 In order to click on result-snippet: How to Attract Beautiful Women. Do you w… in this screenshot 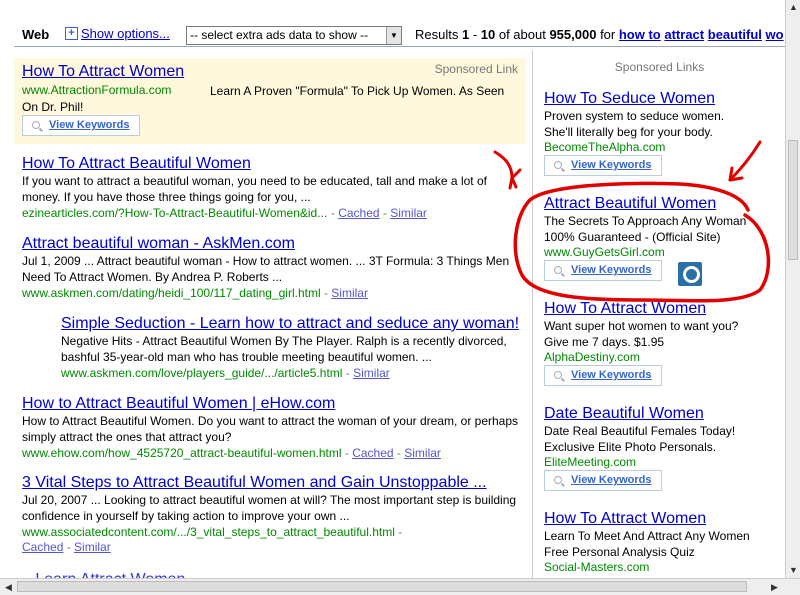, I will do `click(270, 429)`.